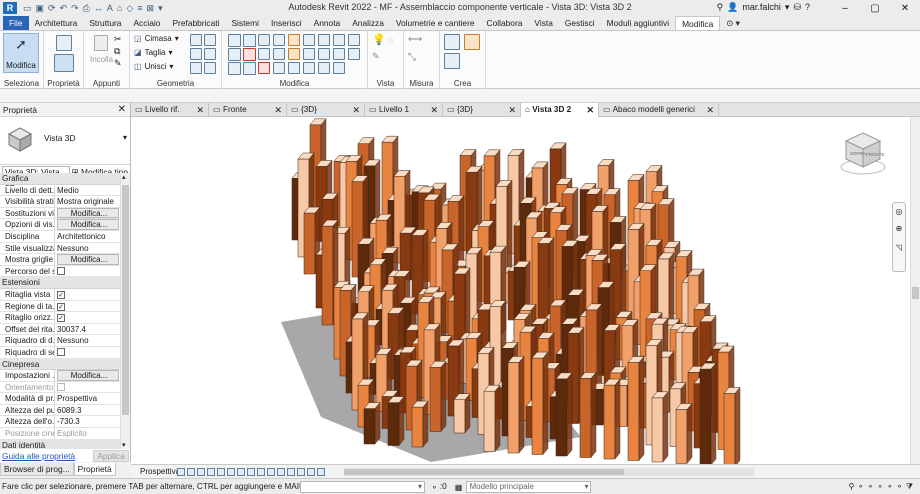 This screenshot has width=920, height=494. Describe the element at coordinates (38, 456) in the screenshot. I see `properties-help-link: Guida alle proprietà` at that location.